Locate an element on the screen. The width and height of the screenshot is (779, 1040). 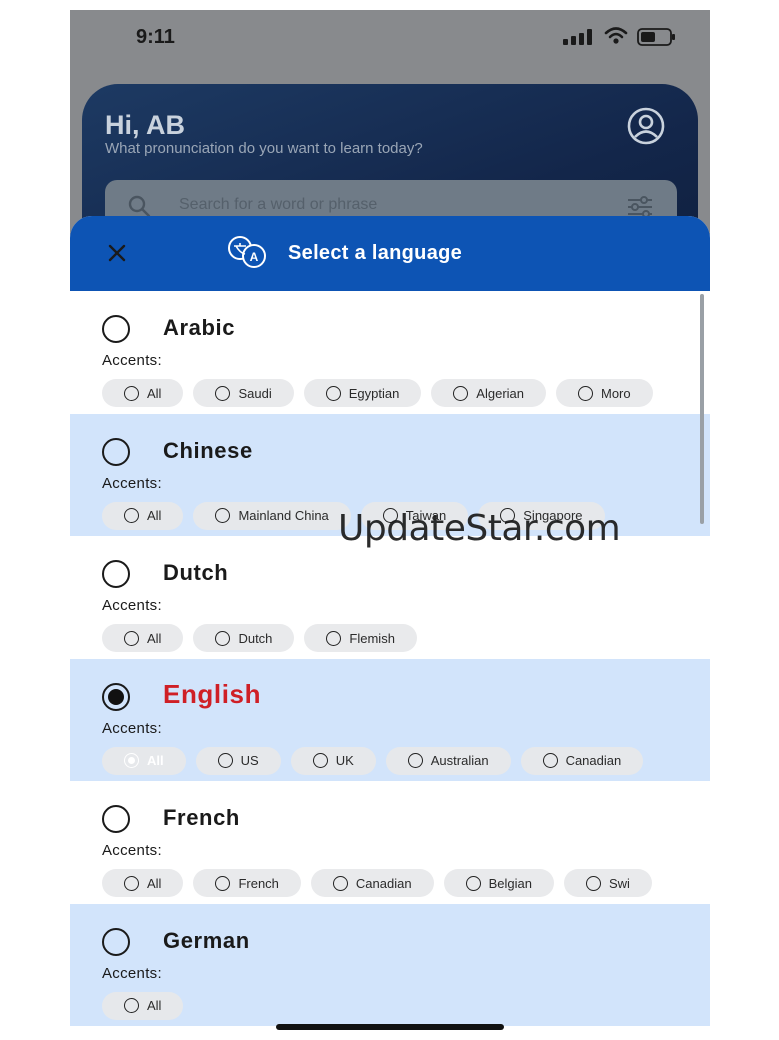
close-icon is located at coordinates (117, 253).